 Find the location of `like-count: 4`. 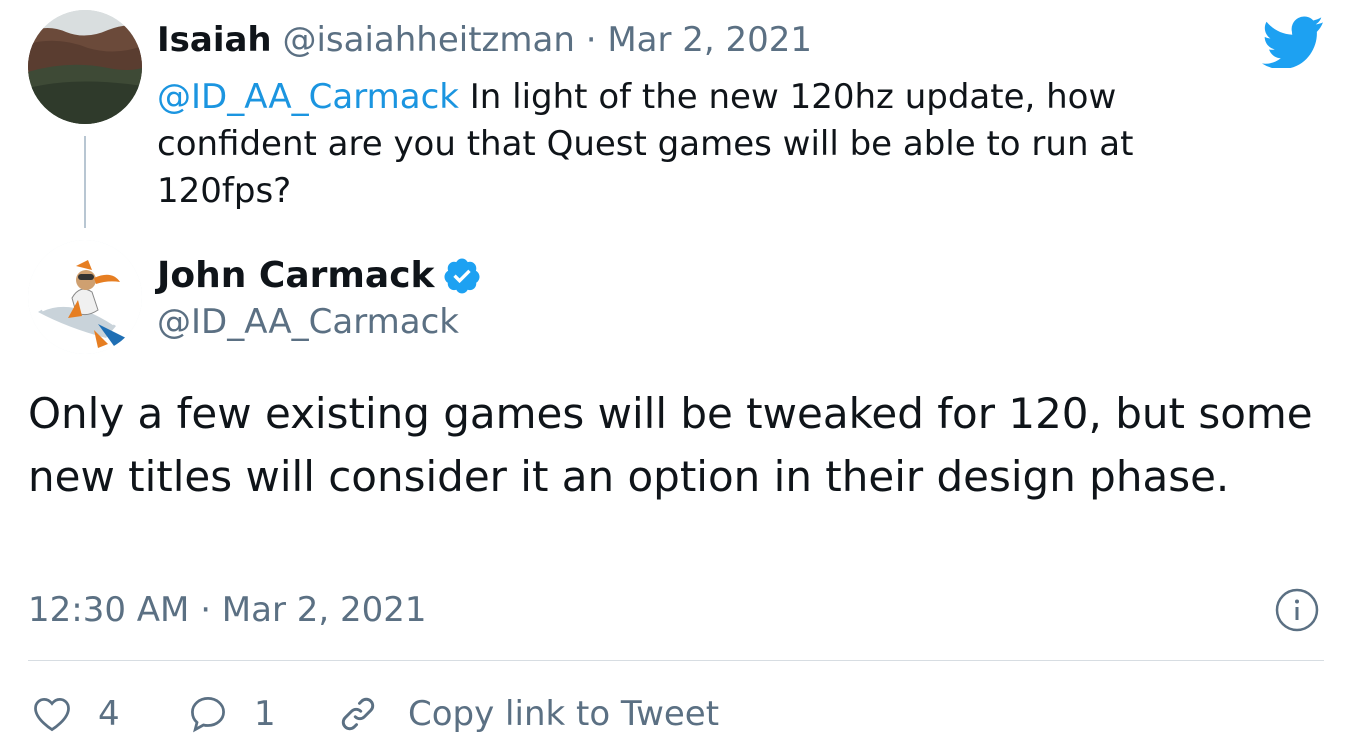

like-count: 4 is located at coordinates (109, 714).